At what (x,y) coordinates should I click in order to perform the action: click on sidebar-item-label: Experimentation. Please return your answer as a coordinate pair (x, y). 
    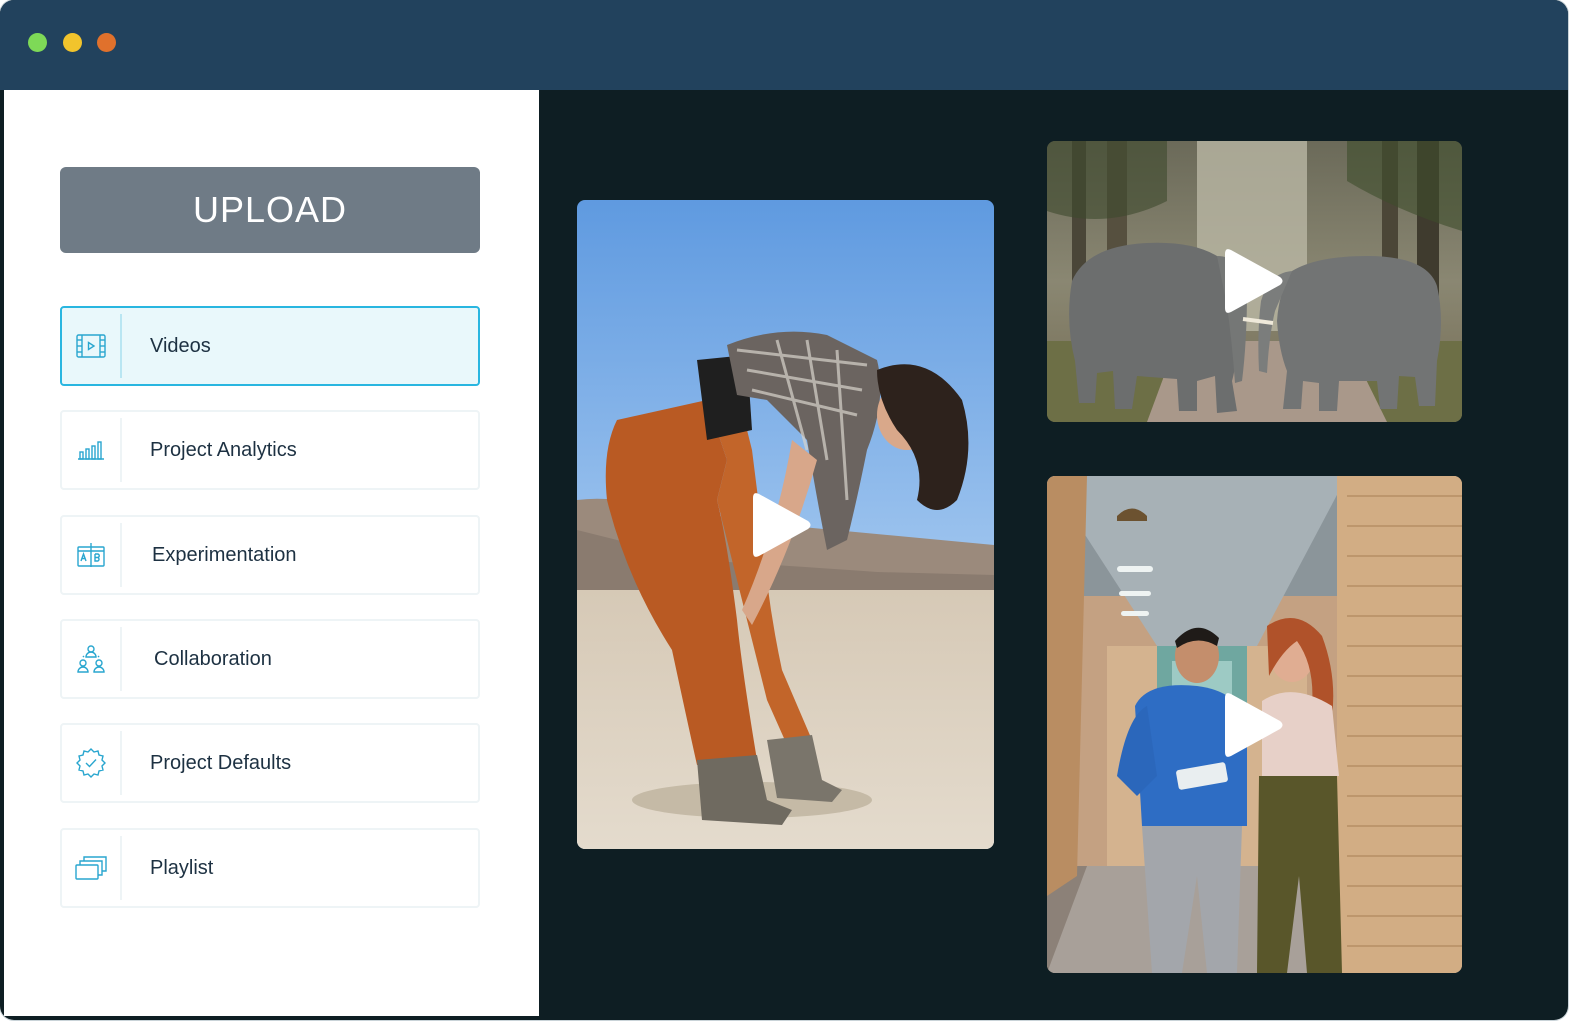
    Looking at the image, I should click on (224, 554).